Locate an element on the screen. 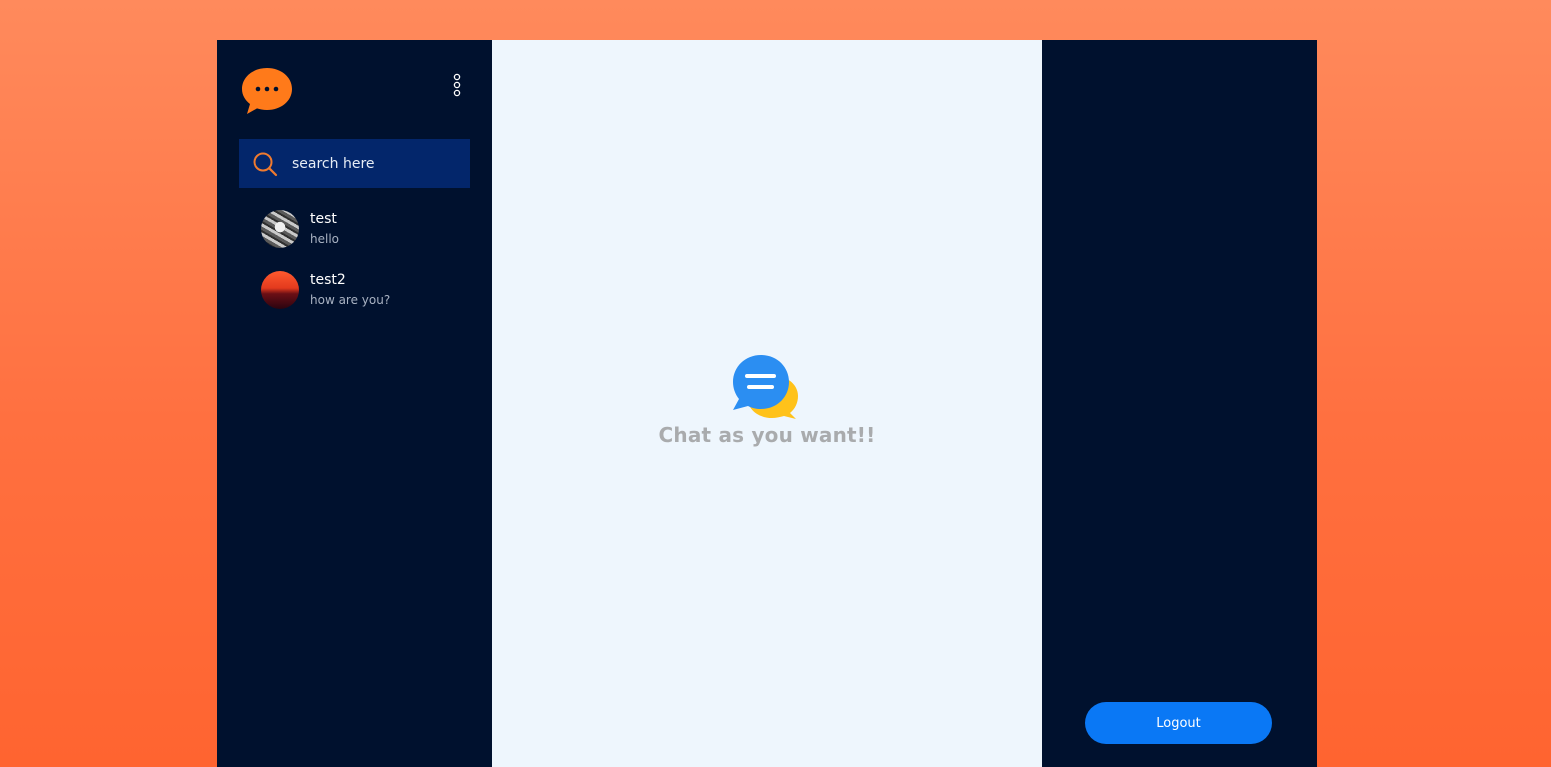 The width and height of the screenshot is (1551, 767). contact-last-message: how are you? is located at coordinates (350, 299).